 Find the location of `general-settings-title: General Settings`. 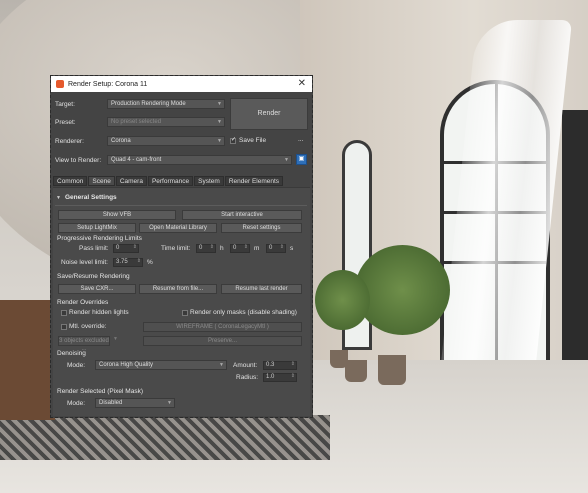

general-settings-title: General Settings is located at coordinates (91, 197).